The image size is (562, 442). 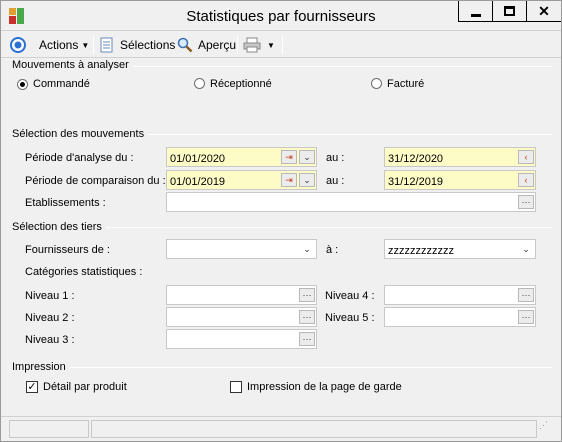 I want to click on niveau5-field: ···, so click(x=460, y=317).